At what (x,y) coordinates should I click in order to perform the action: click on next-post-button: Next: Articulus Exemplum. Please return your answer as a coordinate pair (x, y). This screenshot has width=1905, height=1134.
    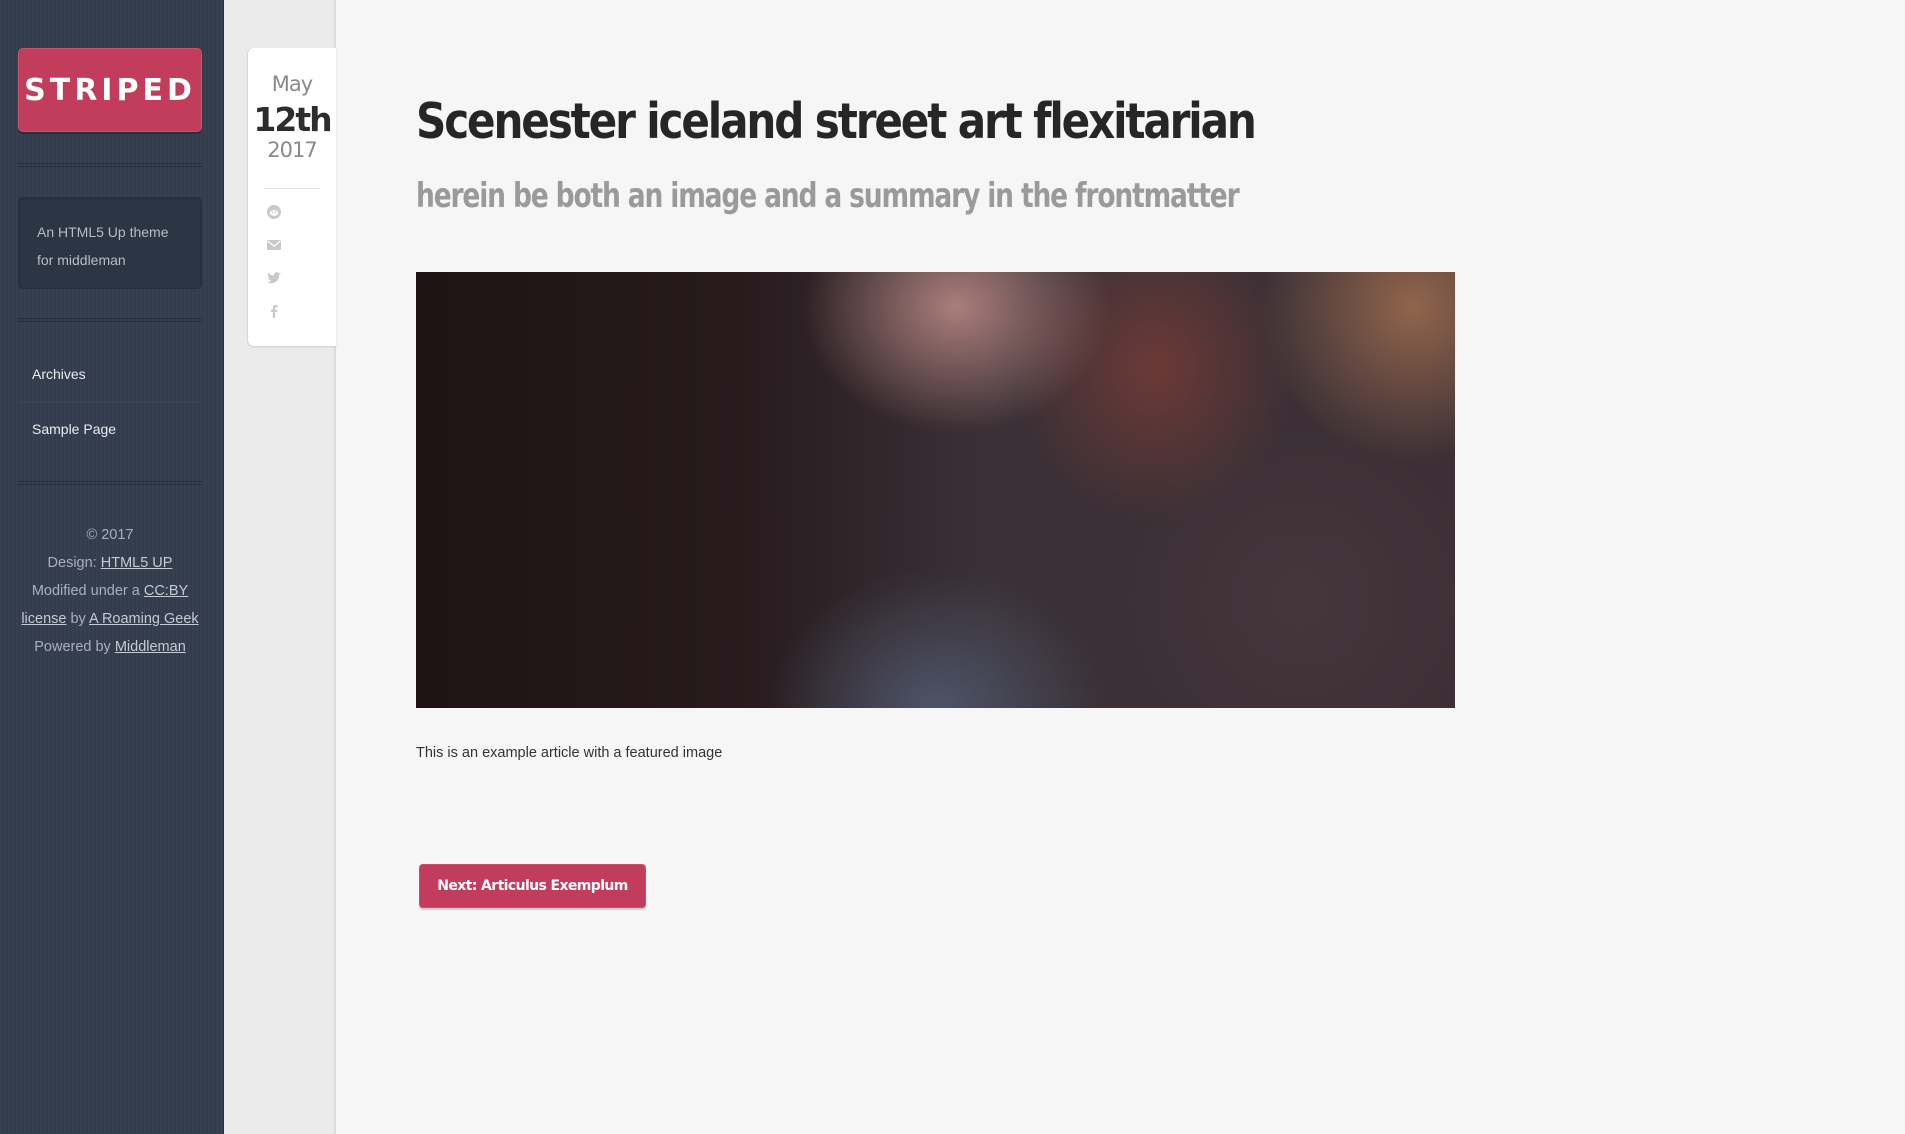
    Looking at the image, I should click on (532, 886).